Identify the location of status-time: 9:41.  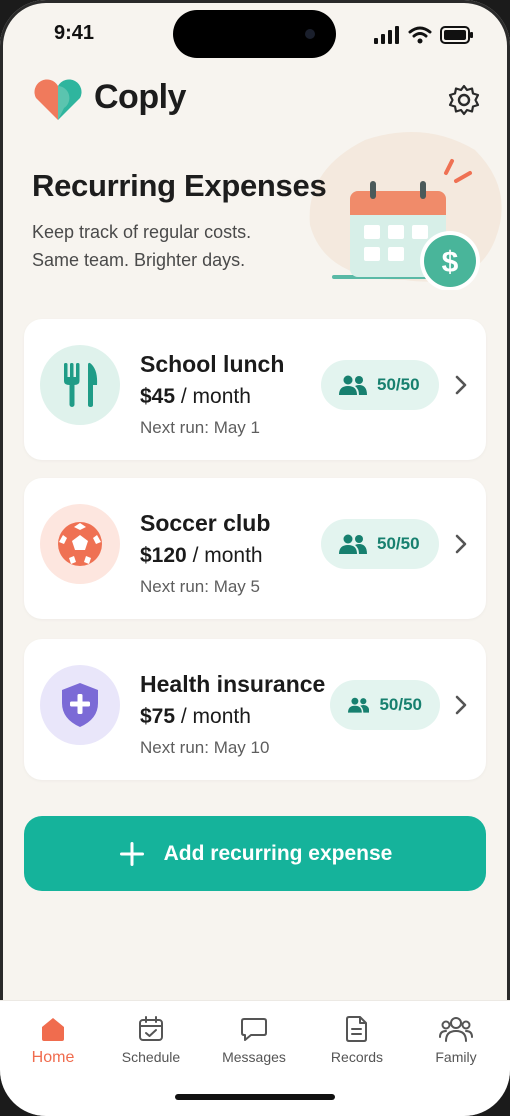
(74, 33).